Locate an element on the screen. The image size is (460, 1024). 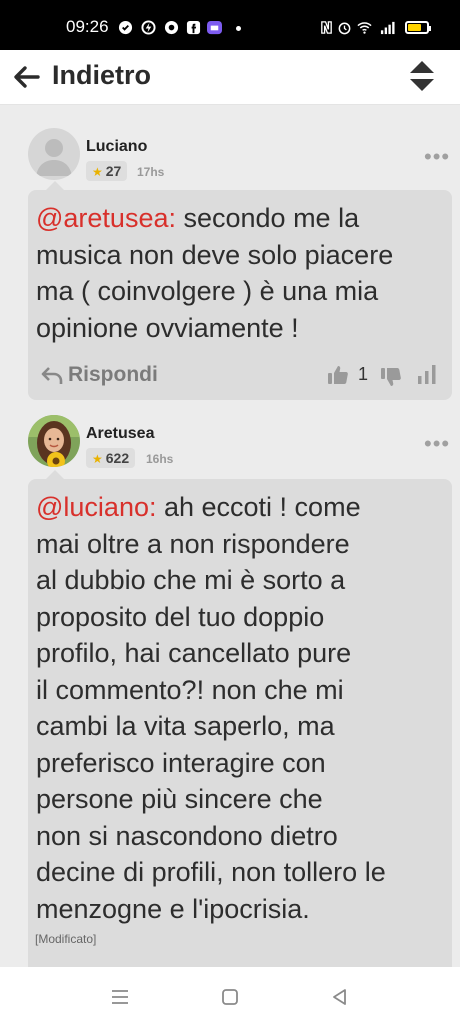
comment-line: al dubbio che mi è sorto a is located at coordinates (191, 580).